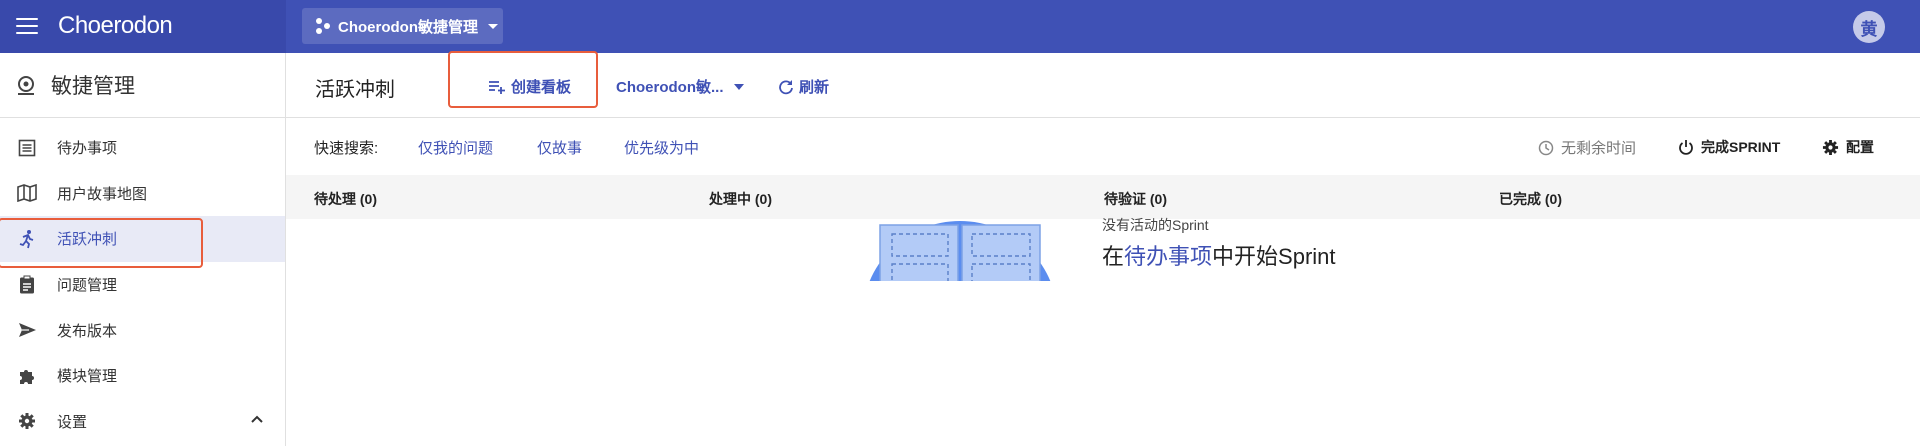  What do you see at coordinates (257, 419) in the screenshot?
I see `chevron-up-icon` at bounding box center [257, 419].